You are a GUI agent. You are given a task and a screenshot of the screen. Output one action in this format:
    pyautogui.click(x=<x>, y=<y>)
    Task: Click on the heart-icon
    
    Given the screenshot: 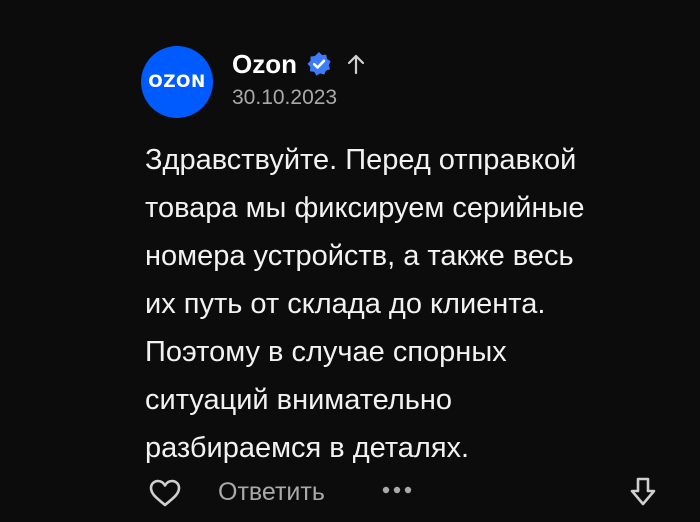 What is the action you would take?
    pyautogui.click(x=165, y=493)
    